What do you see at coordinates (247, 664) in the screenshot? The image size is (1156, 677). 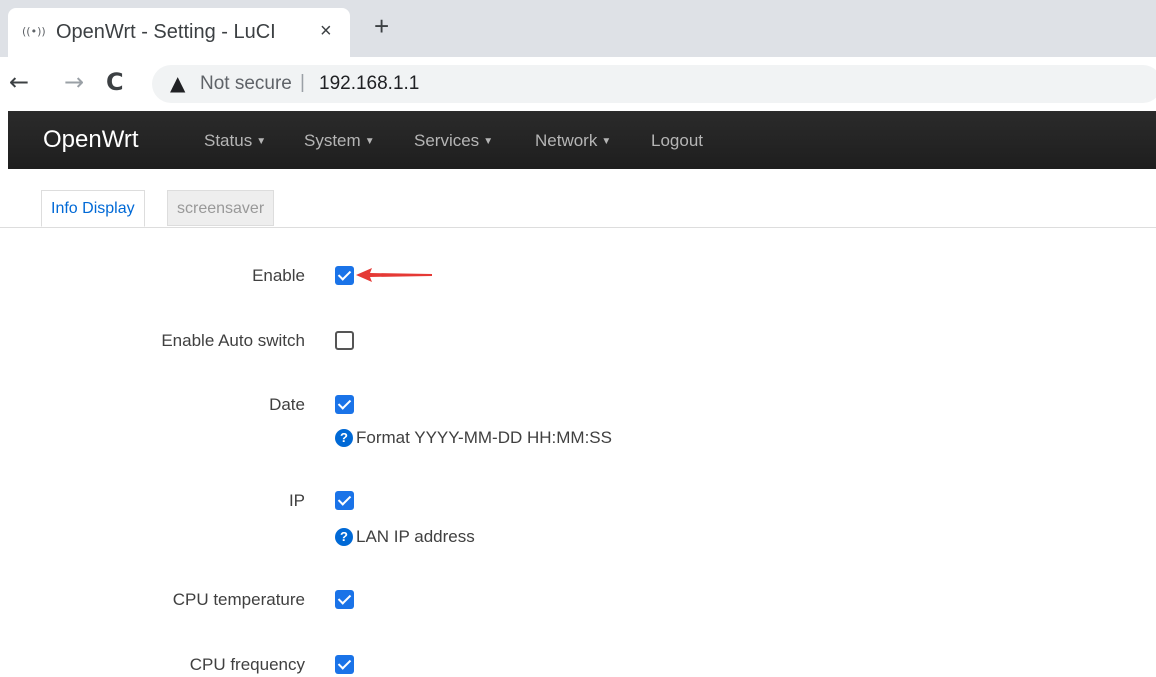 I see `cpu-frequency-label: CPU frequency` at bounding box center [247, 664].